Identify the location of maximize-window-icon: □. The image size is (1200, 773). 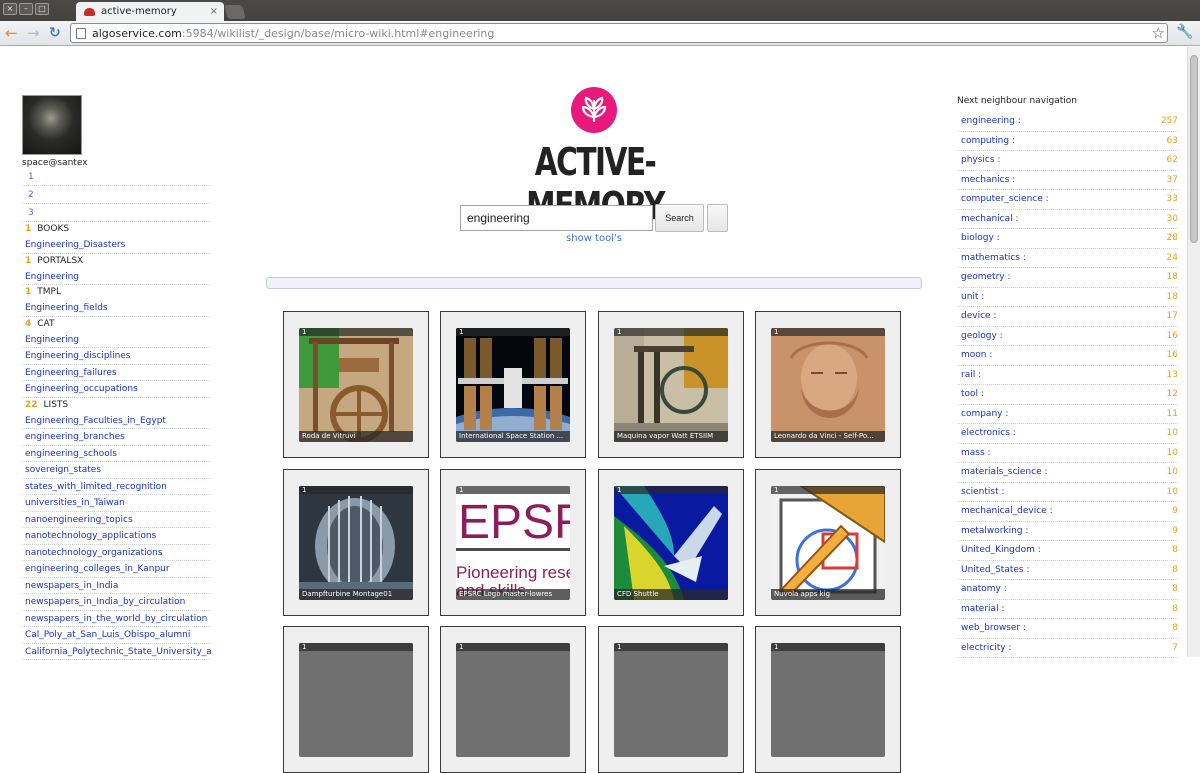
(42, 9).